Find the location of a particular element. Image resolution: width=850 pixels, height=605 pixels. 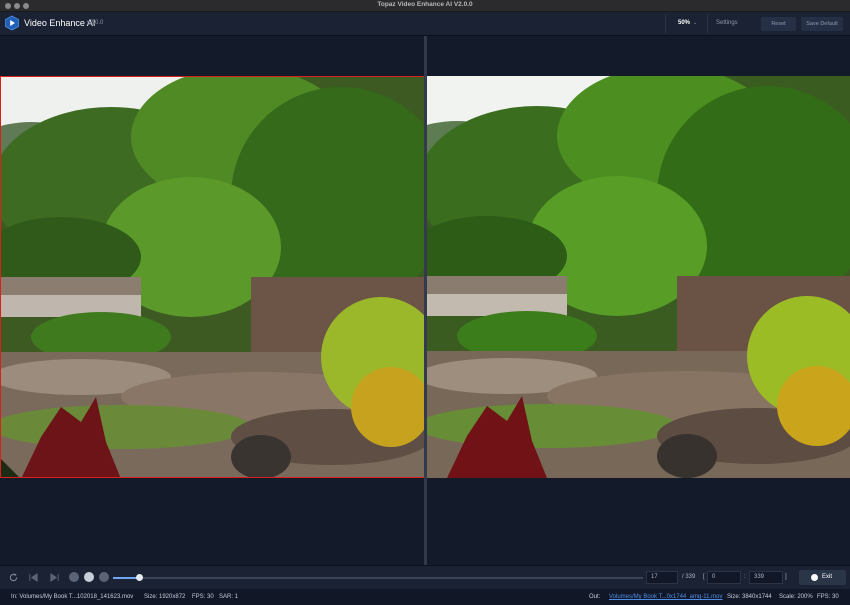

app-name: Video Enhance AI is located at coordinates (60, 23).